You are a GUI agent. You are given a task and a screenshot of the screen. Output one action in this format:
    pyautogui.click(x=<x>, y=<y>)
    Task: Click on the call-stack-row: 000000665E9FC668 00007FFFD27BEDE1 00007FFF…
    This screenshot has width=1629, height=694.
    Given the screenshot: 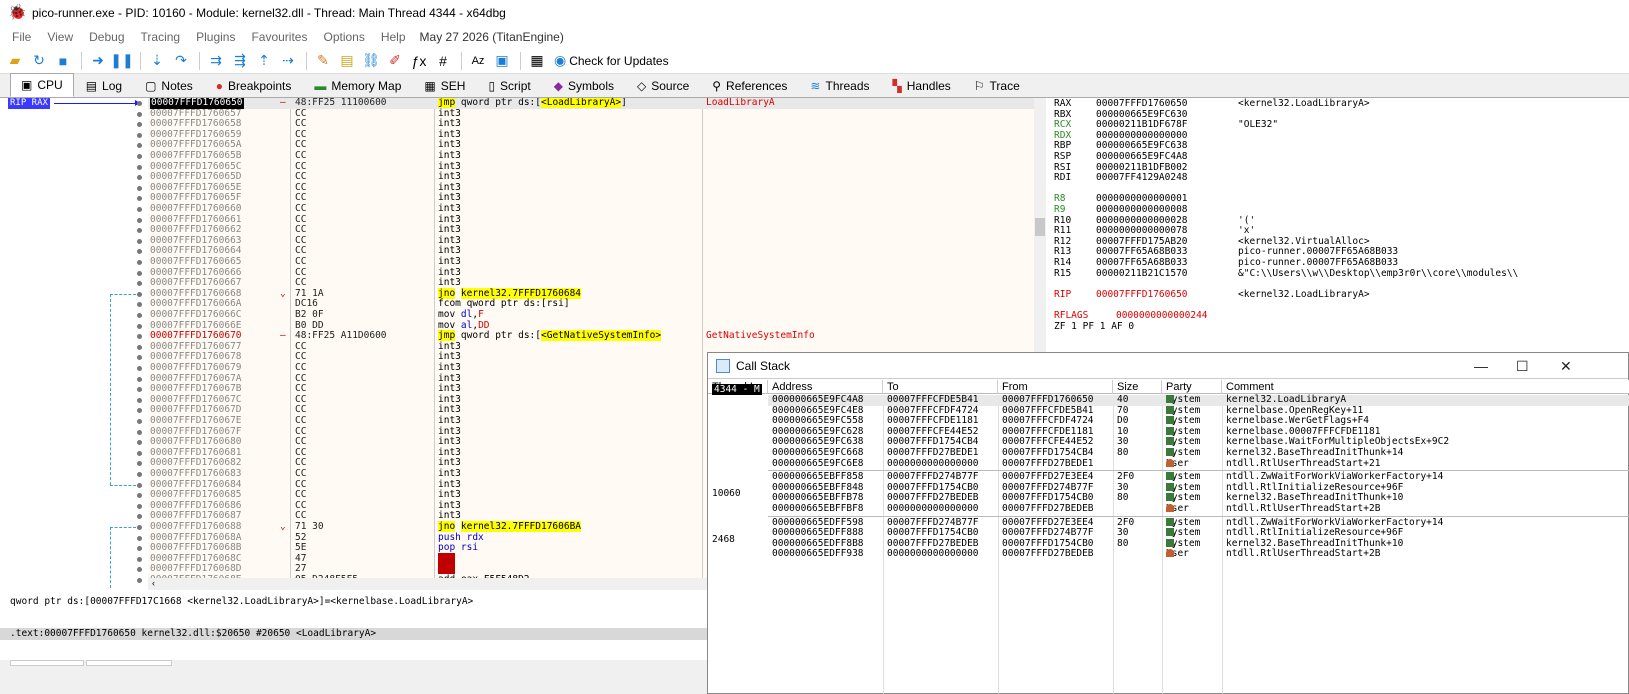 What is the action you would take?
    pyautogui.click(x=1198, y=453)
    